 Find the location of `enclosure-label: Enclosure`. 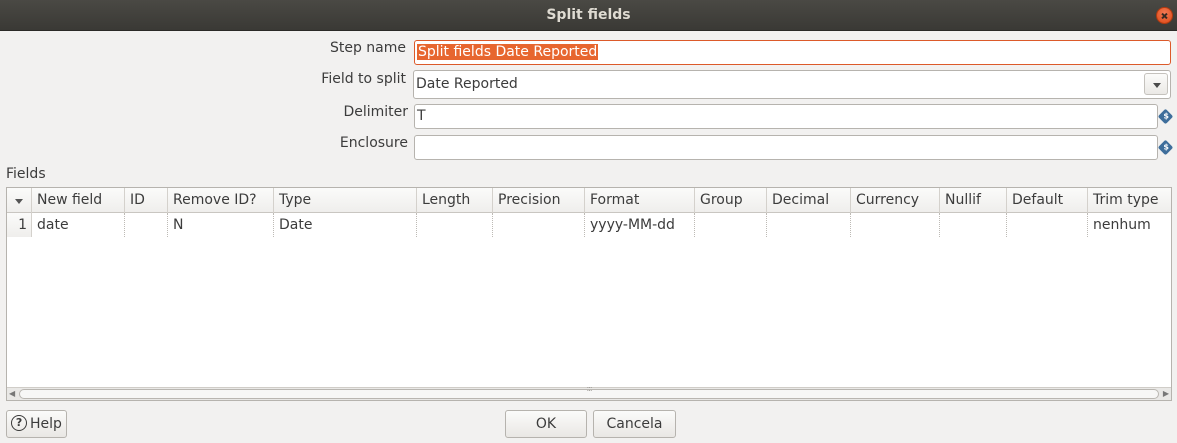

enclosure-label: Enclosure is located at coordinates (373, 143).